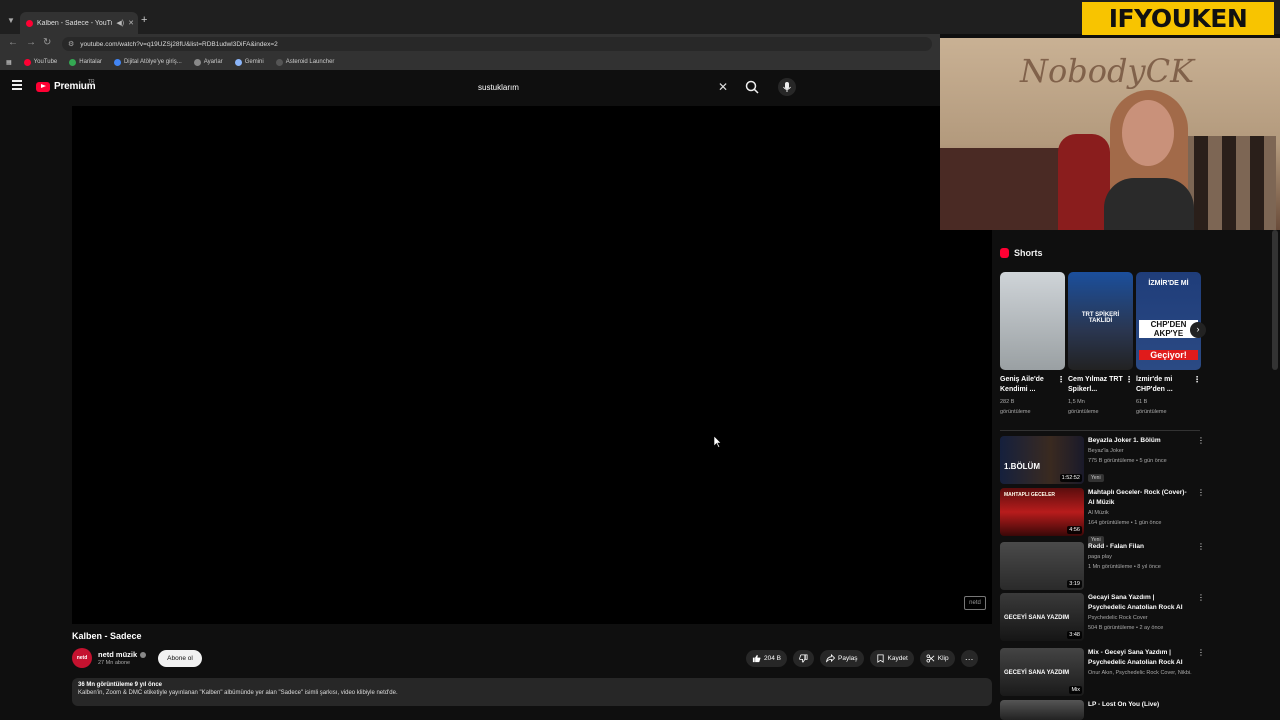 Image resolution: width=1280 pixels, height=720 pixels. Describe the element at coordinates (9, 62) in the screenshot. I see `apps-grid-icon: ▦` at that location.